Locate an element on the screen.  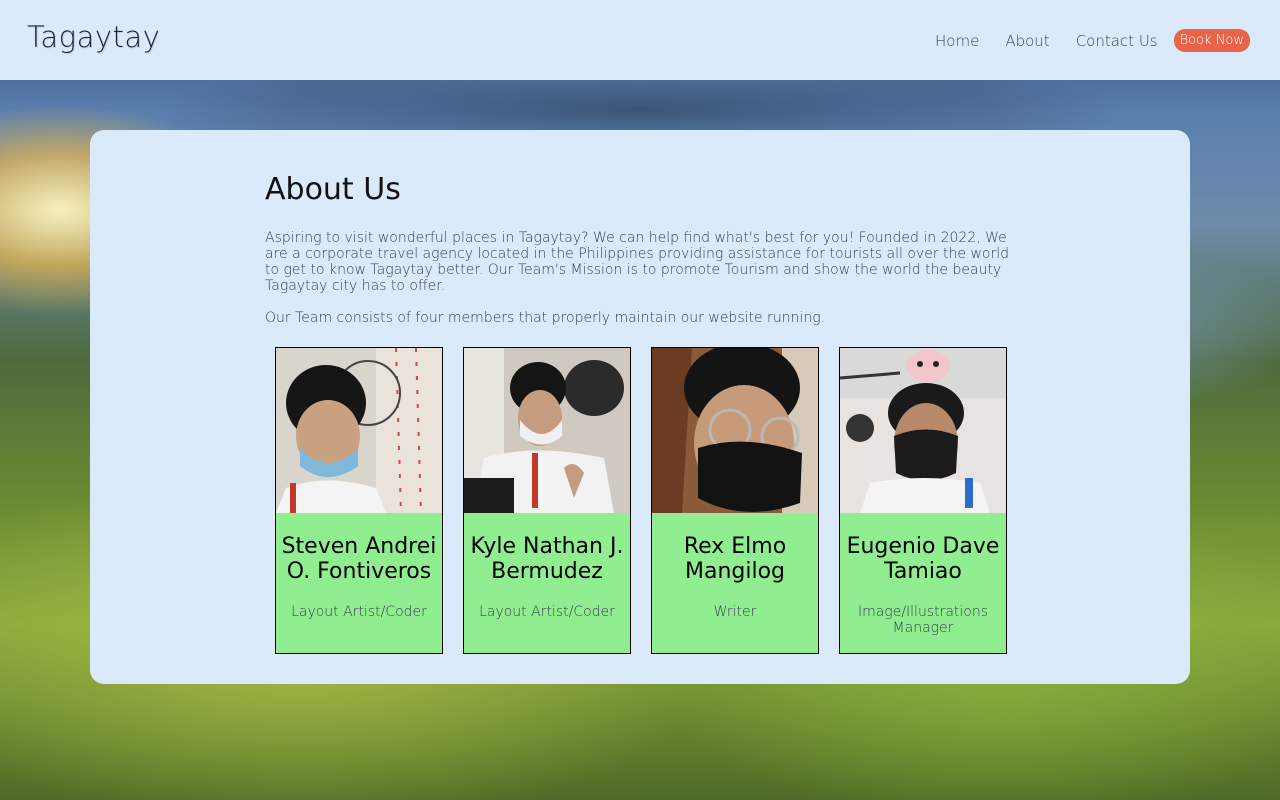
nav-contact-link: Contact Us is located at coordinates (1117, 41).